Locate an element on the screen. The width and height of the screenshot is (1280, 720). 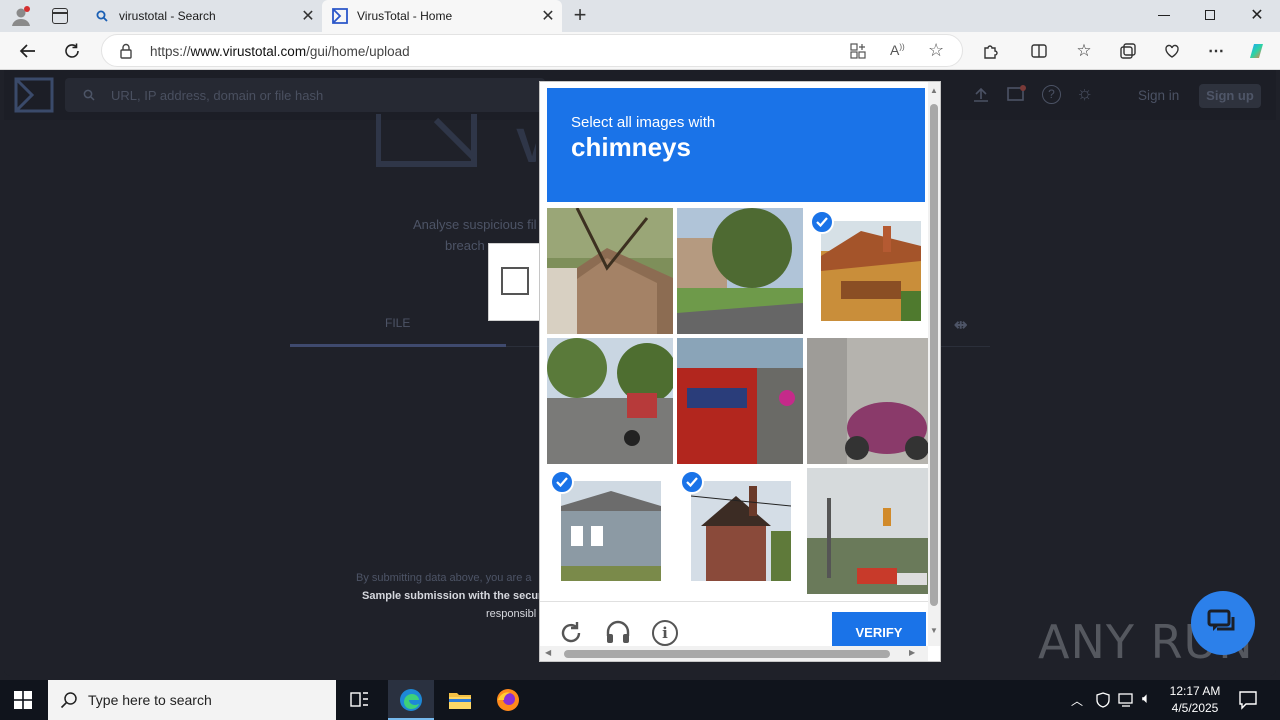
help-icon: ? is located at coordinates (1051, 94).